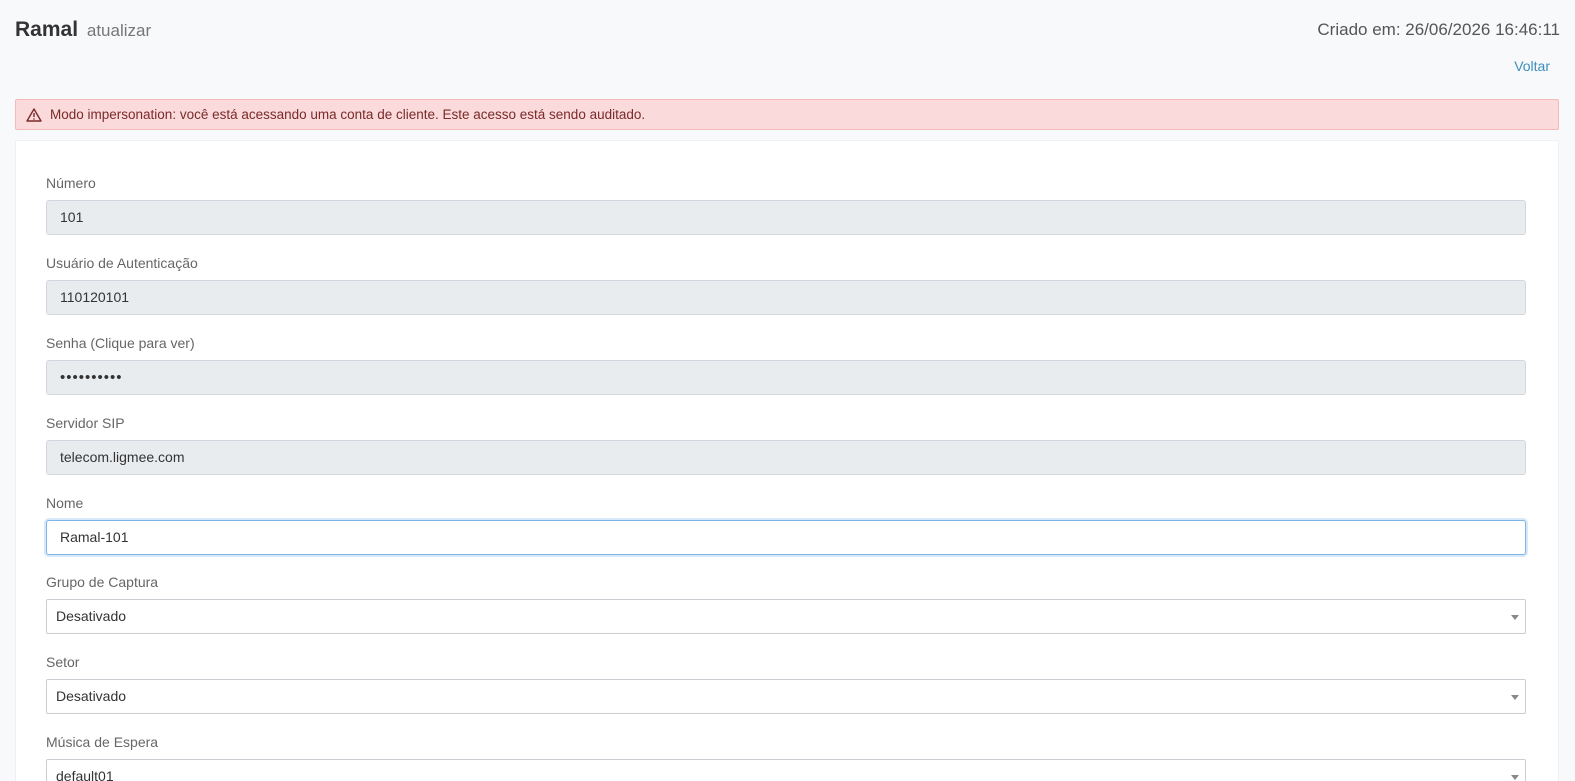  I want to click on grupo-captura-label: Grupo de Captura, so click(102, 582).